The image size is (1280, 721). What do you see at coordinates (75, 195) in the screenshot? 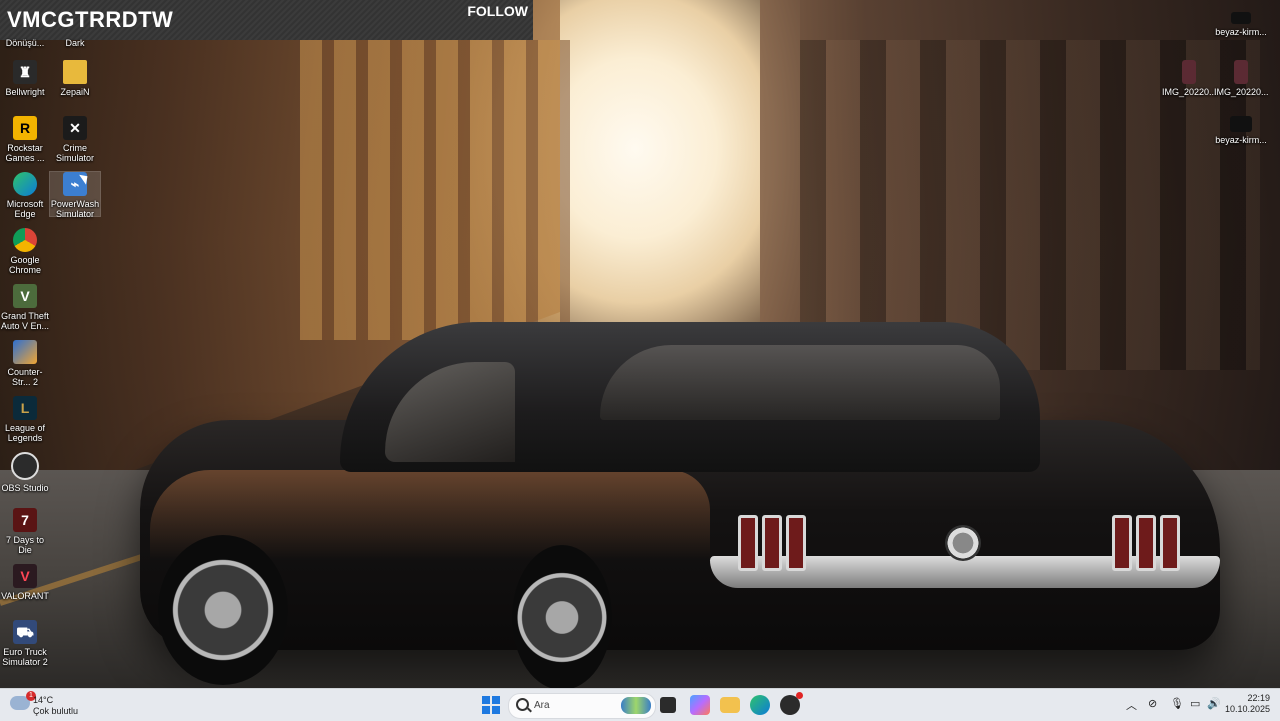
I see `desktop-icon-powerwash: ⌁ PowerWash Simulator` at bounding box center [75, 195].